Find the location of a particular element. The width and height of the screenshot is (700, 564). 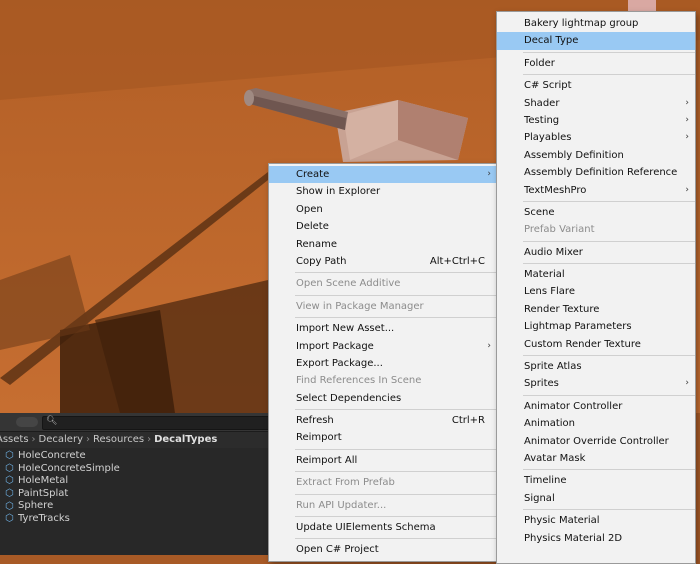

create-item-material: Material is located at coordinates (596, 274).